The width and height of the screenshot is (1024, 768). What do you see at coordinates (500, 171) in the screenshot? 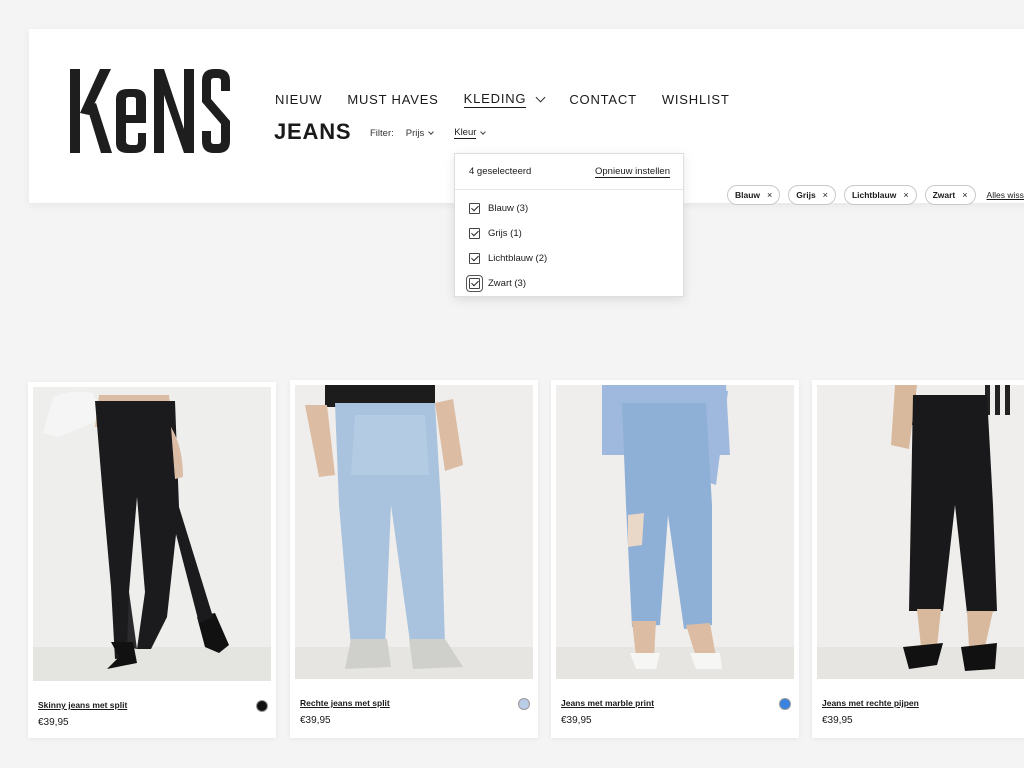
I see `selected-count: 4 geselecteerd` at bounding box center [500, 171].